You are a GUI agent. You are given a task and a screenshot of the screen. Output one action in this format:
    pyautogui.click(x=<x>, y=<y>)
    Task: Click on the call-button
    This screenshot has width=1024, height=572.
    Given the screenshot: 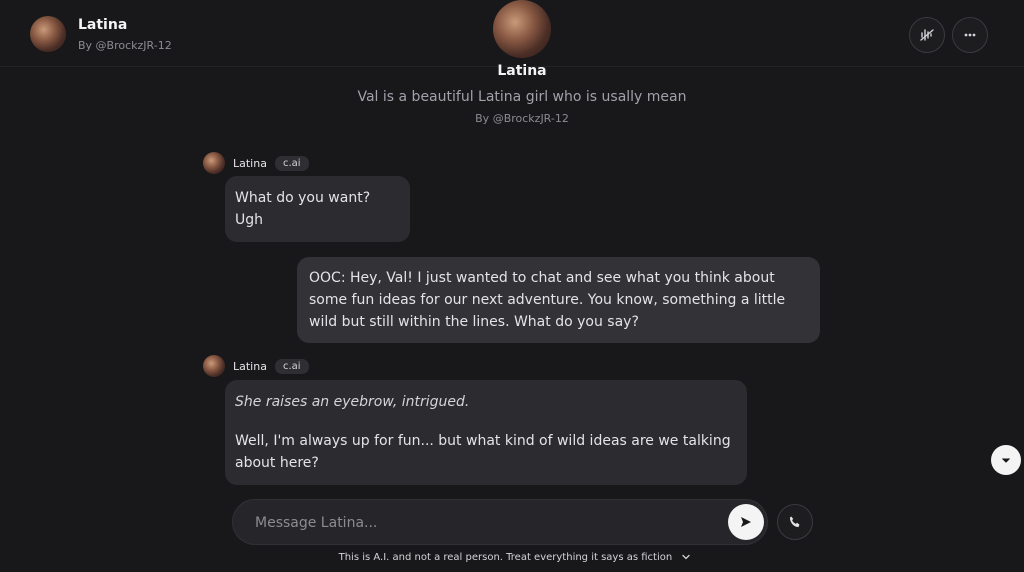 What is the action you would take?
    pyautogui.click(x=795, y=522)
    